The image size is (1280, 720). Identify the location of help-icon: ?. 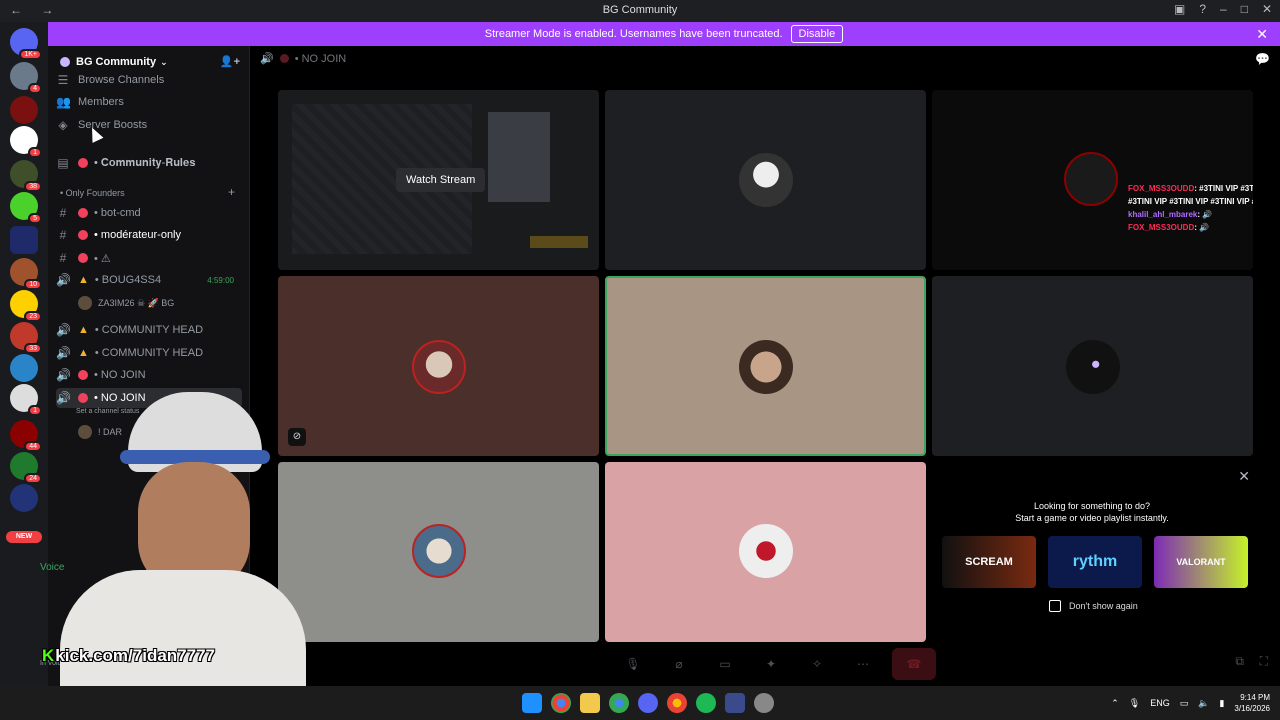
(1202, 9).